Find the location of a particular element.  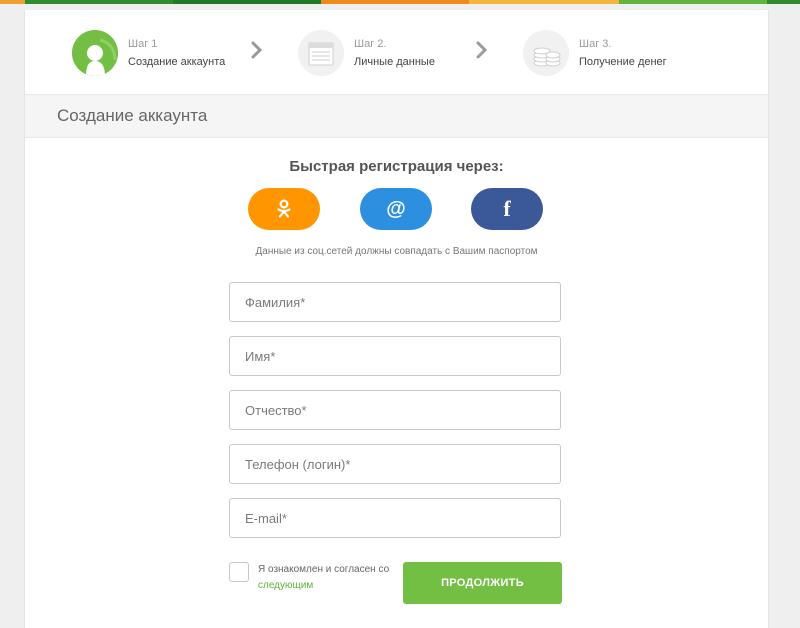

email-input is located at coordinates (395, 518).